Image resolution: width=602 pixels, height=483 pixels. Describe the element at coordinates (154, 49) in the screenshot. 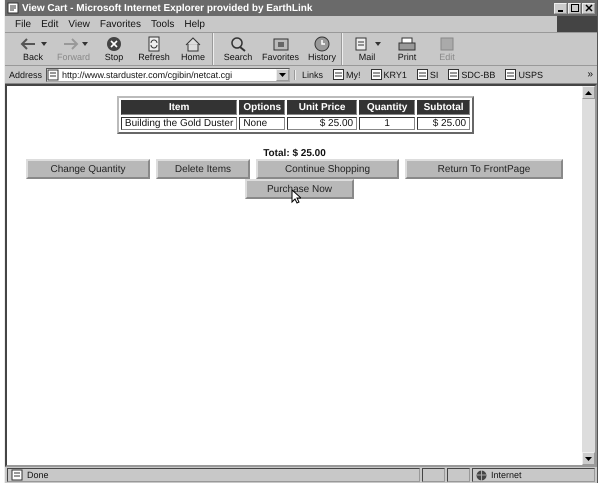

I see `toolbar-button: Refresh` at that location.